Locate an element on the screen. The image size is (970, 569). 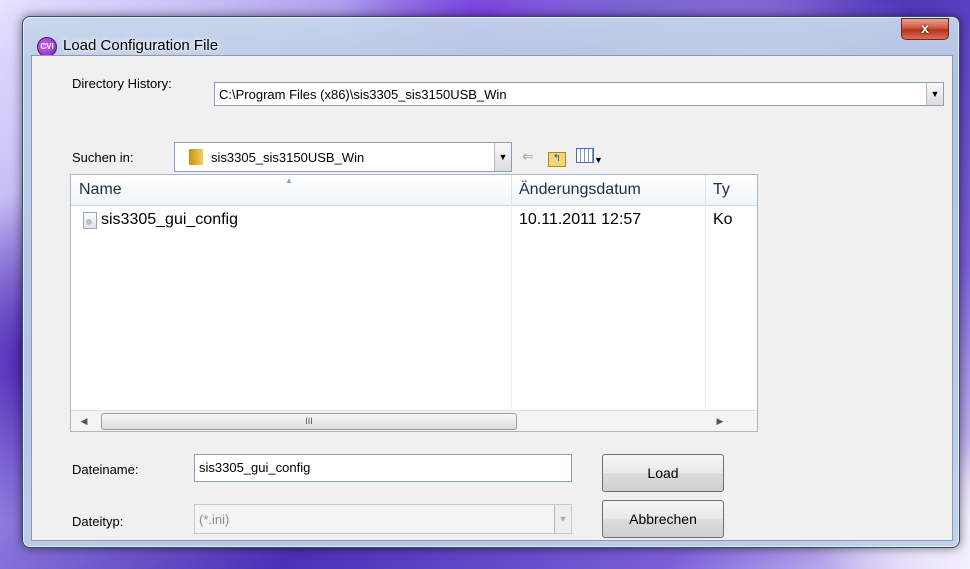
look-in-combo: sis3305_sis3150USB_Win ▼ is located at coordinates (343, 157).